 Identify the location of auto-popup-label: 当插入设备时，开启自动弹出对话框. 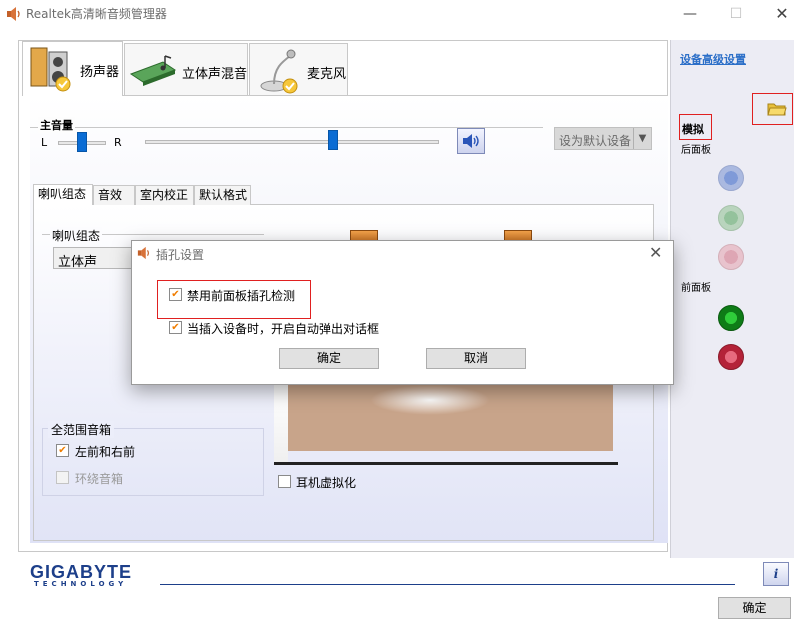
(283, 329).